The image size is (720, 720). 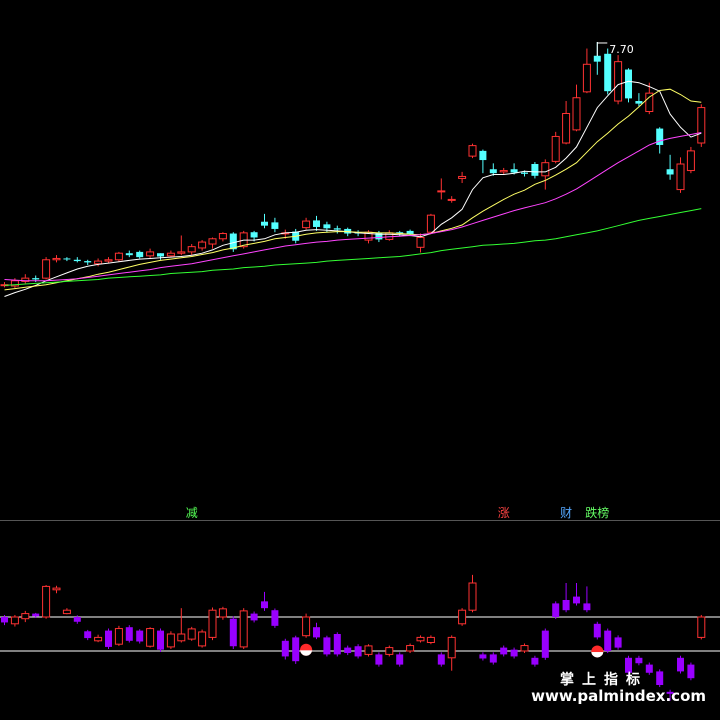 I want to click on high-price-label: 7.70, so click(x=621, y=49).